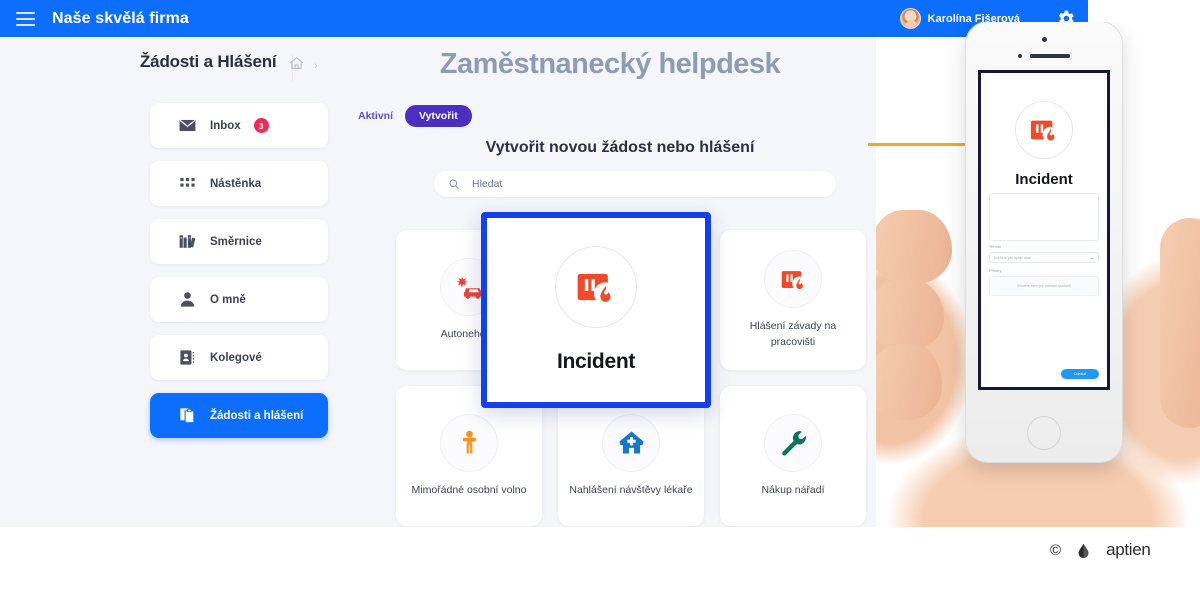 The image size is (1200, 593). What do you see at coordinates (187, 241) in the screenshot?
I see `books-icon` at bounding box center [187, 241].